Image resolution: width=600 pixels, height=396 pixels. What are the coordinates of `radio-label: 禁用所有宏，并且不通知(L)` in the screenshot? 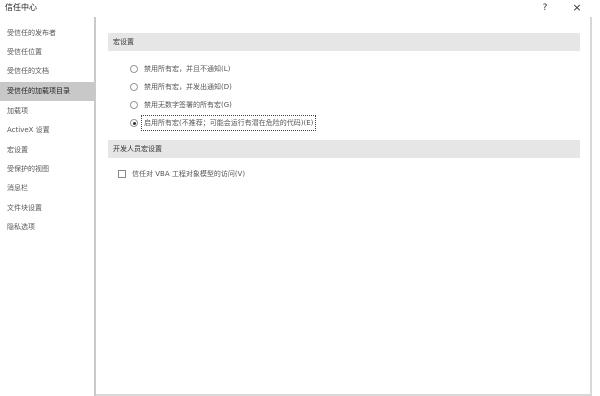 It's located at (187, 69).